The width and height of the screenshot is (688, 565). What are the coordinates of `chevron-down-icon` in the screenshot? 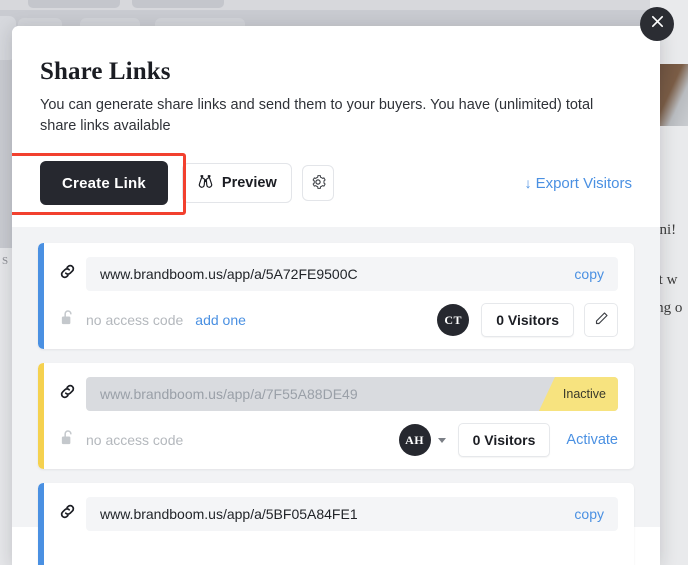 It's located at (441, 440).